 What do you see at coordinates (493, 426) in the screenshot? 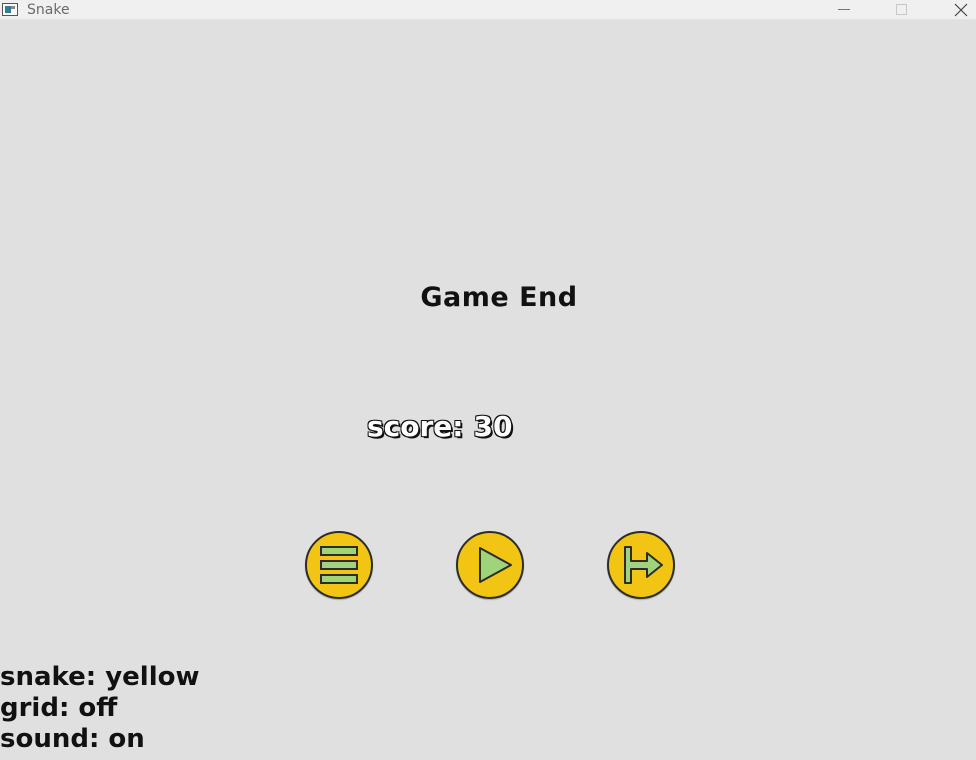
I see `score-value: 30` at bounding box center [493, 426].